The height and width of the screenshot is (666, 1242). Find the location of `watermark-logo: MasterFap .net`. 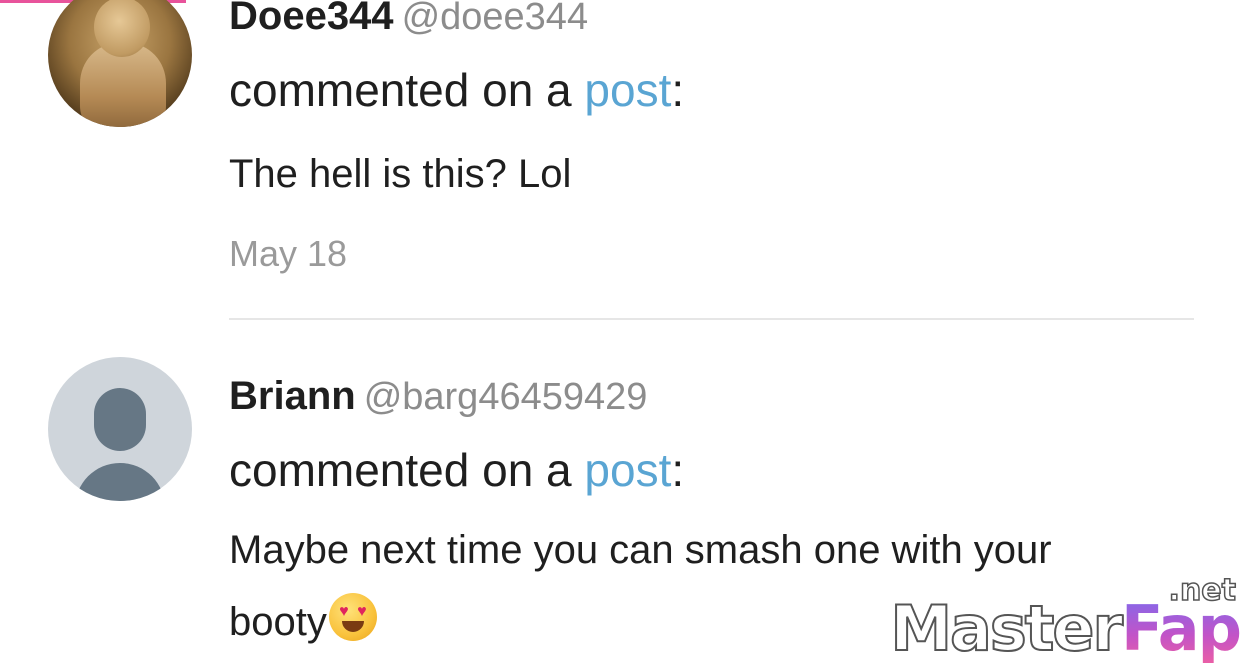

watermark-logo: MasterFap .net is located at coordinates (1065, 619).